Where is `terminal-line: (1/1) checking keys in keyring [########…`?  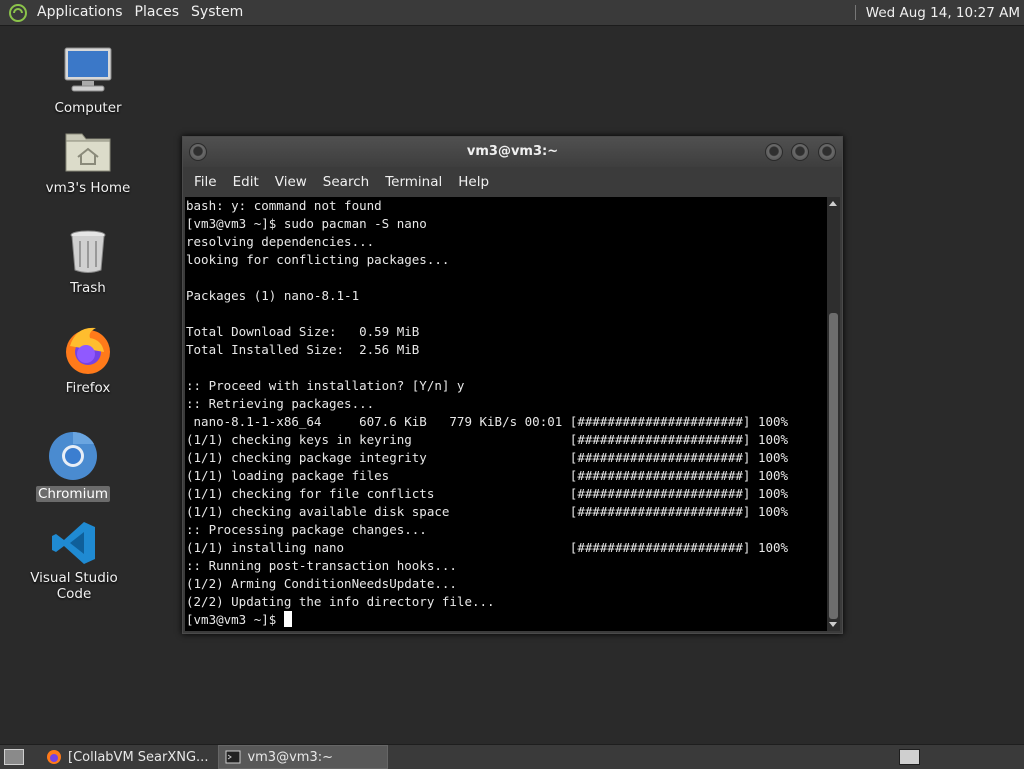
terminal-line: (1/1) checking keys in keyring [########… is located at coordinates (487, 439).